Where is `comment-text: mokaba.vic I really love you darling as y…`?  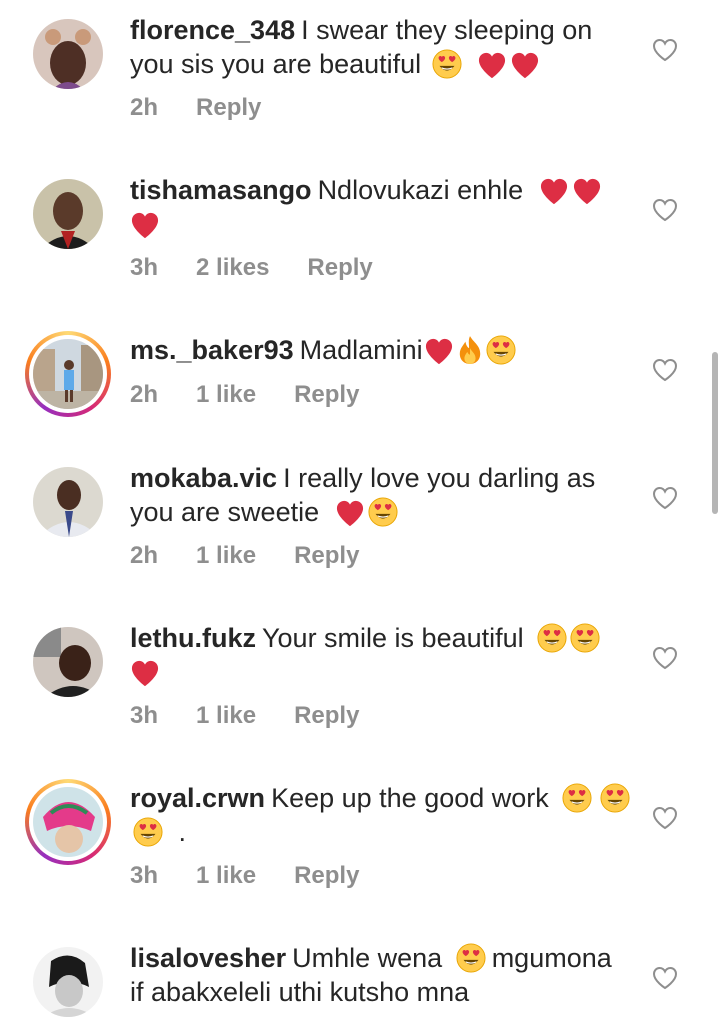
comment-text: mokaba.vic I really love you darling as y… is located at coordinates (380, 495).